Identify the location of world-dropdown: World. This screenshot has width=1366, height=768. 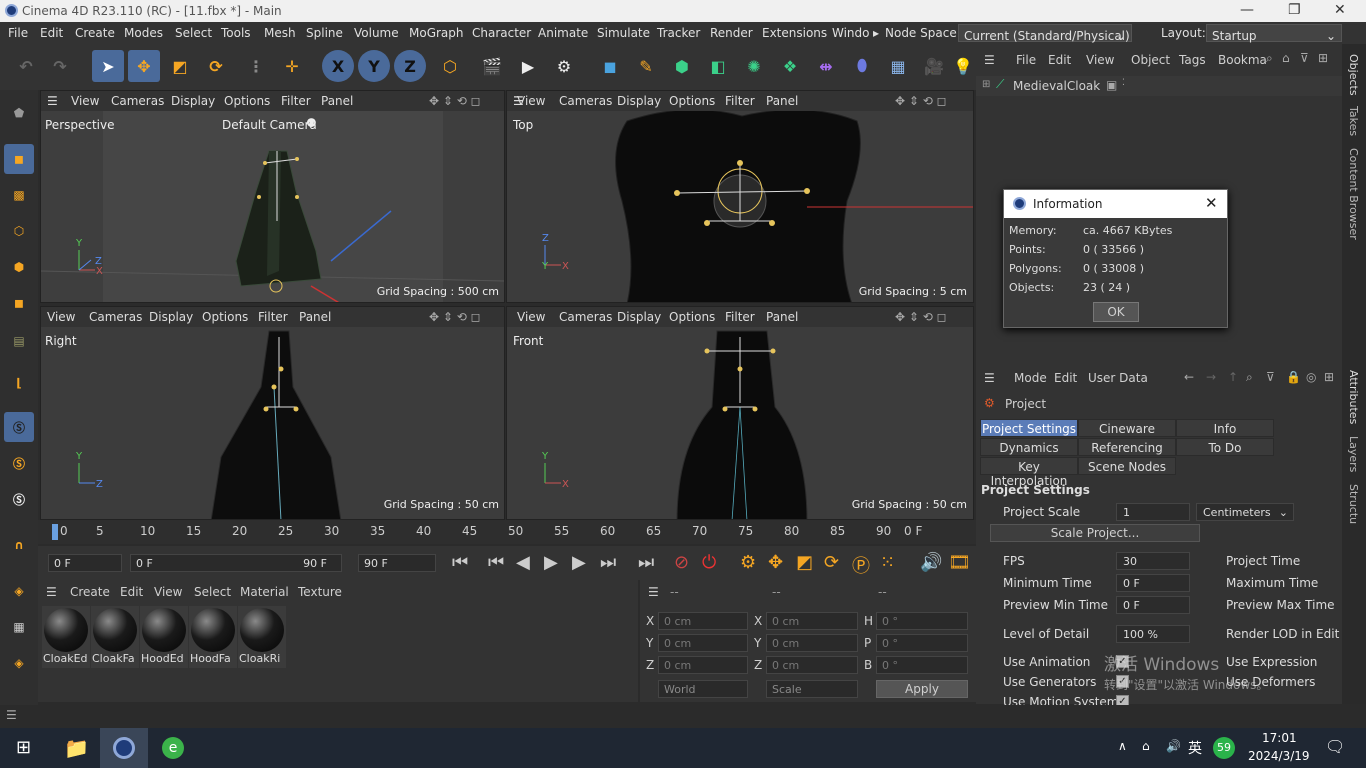
(703, 689).